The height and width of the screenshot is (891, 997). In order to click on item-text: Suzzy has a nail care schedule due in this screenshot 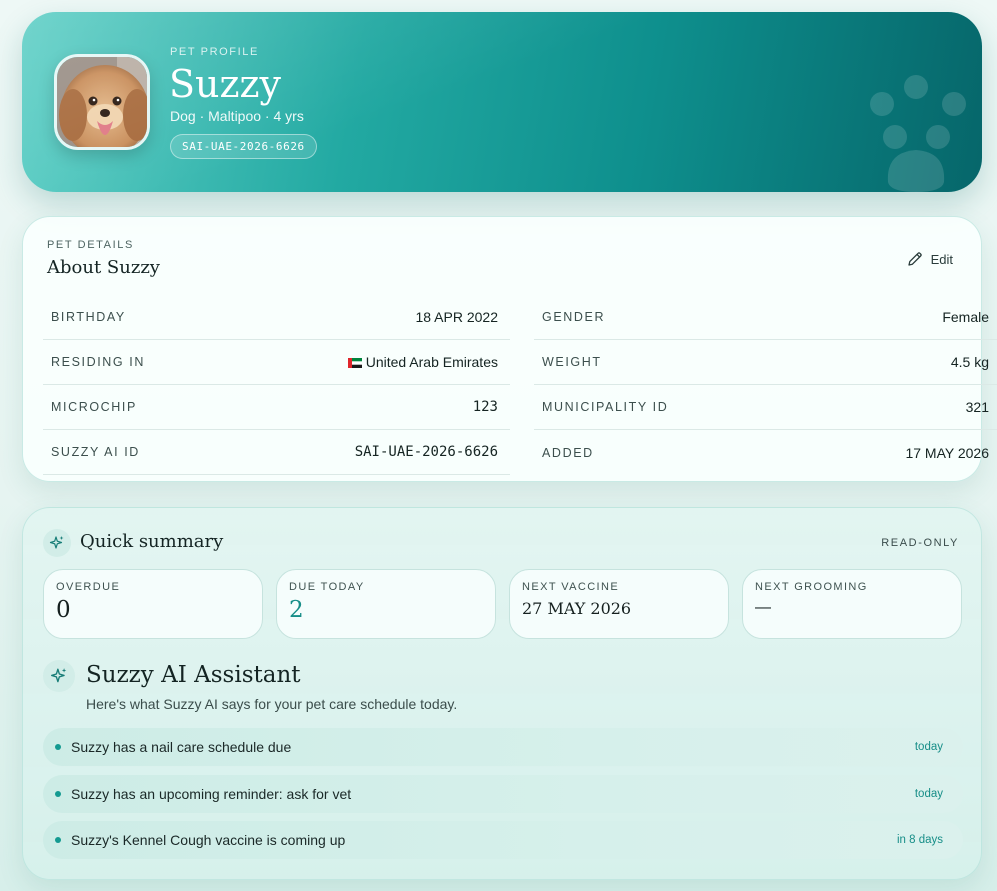, I will do `click(181, 747)`.